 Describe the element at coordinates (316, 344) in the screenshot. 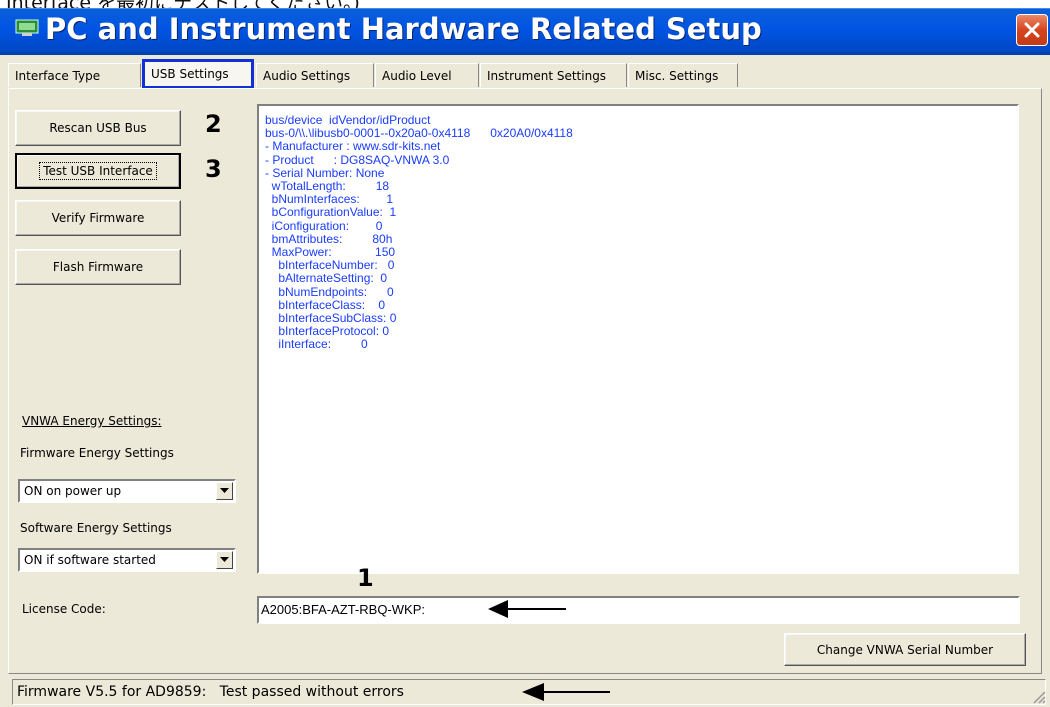

I see `usb-info-line: iInterface: 0` at that location.